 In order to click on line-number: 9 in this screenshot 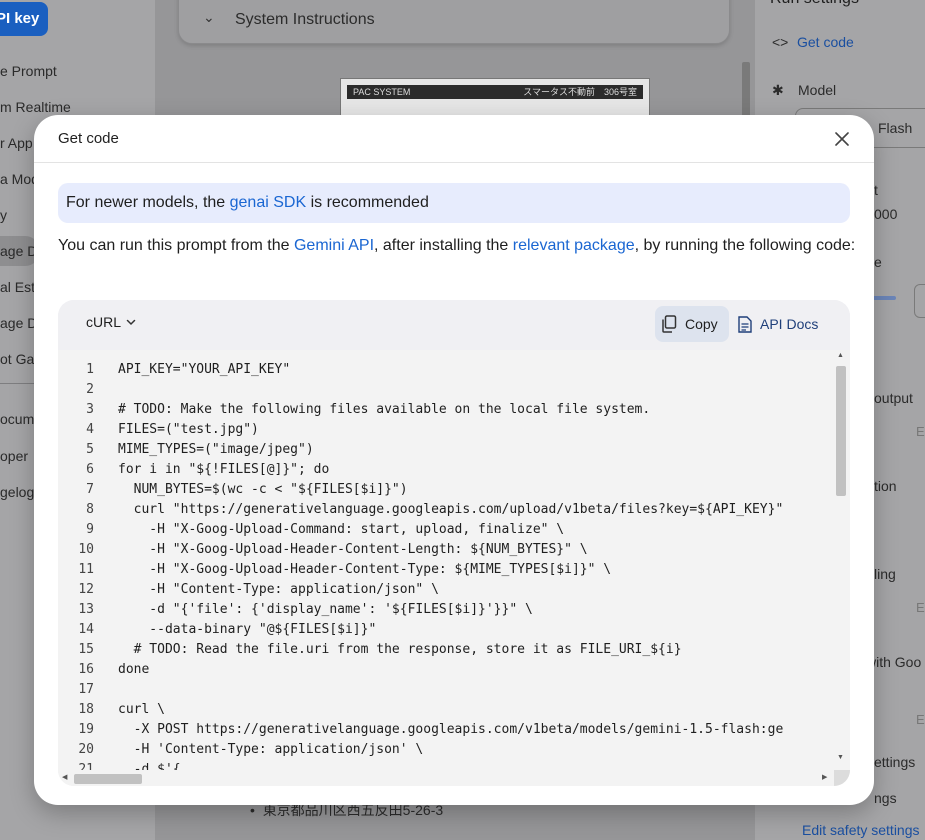, I will do `click(90, 529)`.